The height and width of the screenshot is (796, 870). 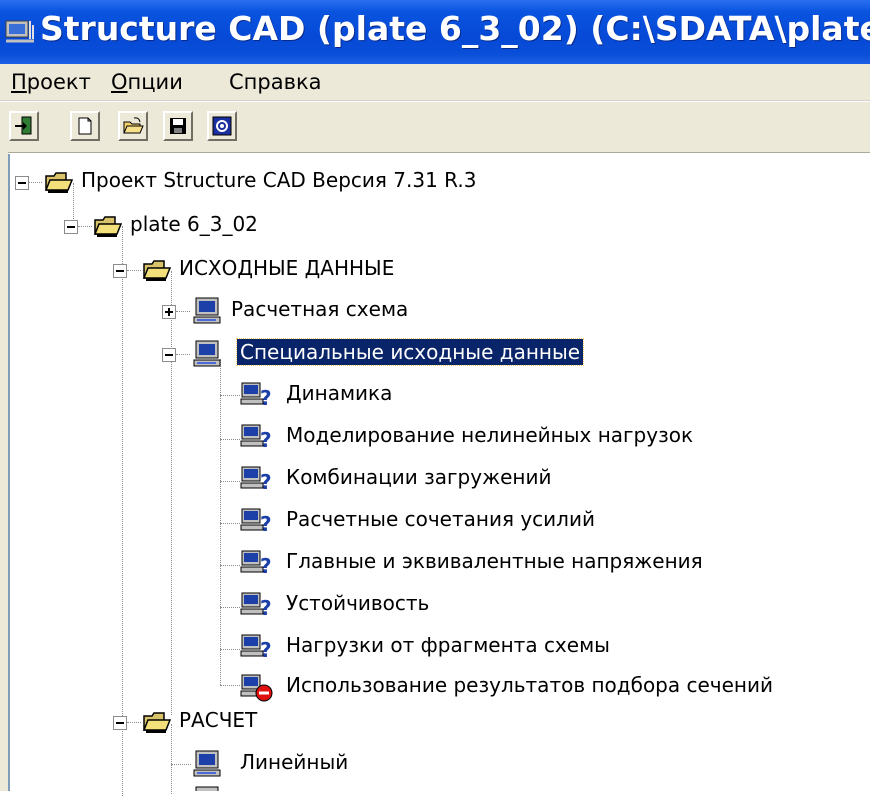 What do you see at coordinates (435, 127) in the screenshot?
I see `toolbar` at bounding box center [435, 127].